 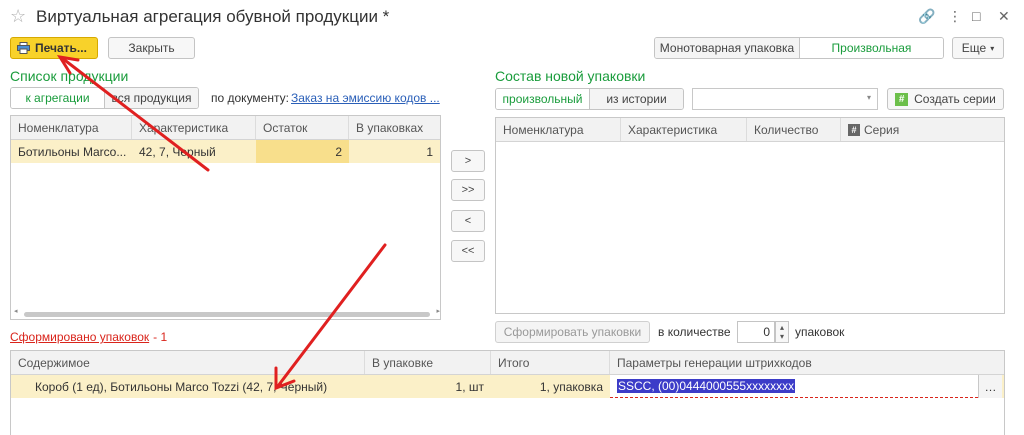 What do you see at coordinates (955, 99) in the screenshot?
I see `create-series-label: Создать серии` at bounding box center [955, 99].